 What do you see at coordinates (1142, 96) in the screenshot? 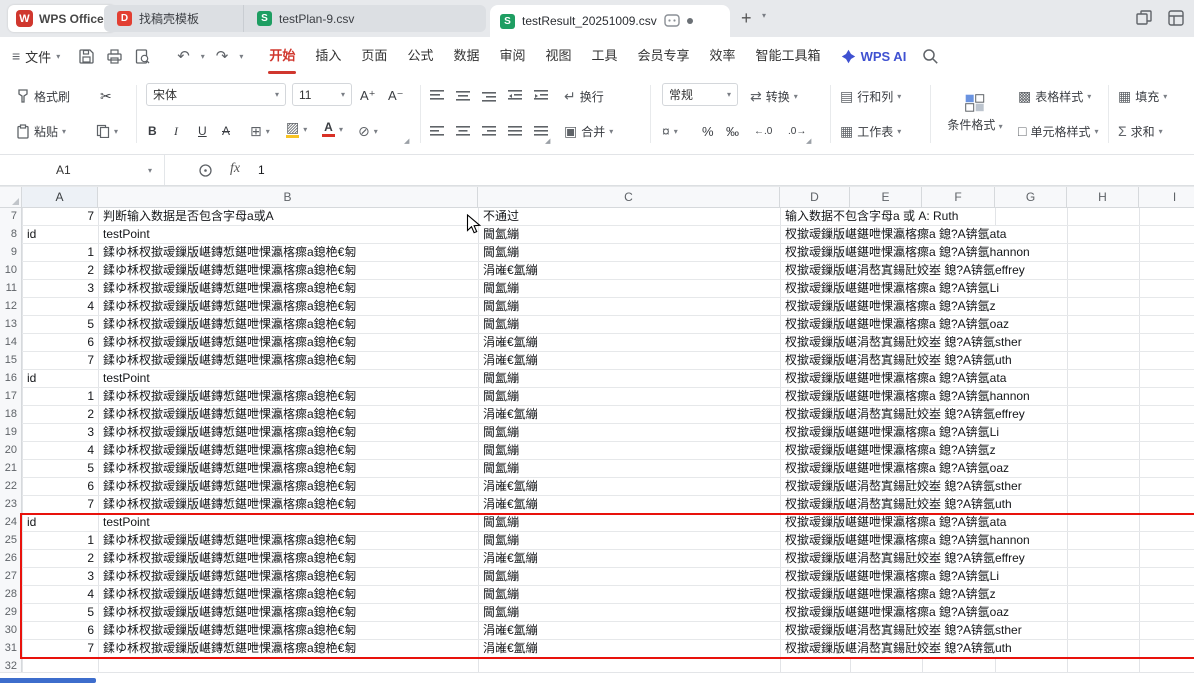
I see `fill-button: ▦ 填充 ▾` at bounding box center [1142, 96].